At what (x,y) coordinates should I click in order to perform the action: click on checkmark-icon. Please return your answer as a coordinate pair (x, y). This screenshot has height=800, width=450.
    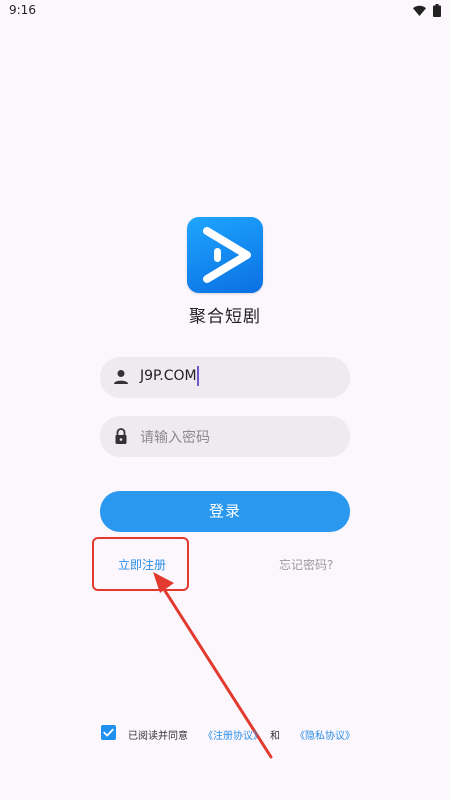
    Looking at the image, I should click on (108, 732).